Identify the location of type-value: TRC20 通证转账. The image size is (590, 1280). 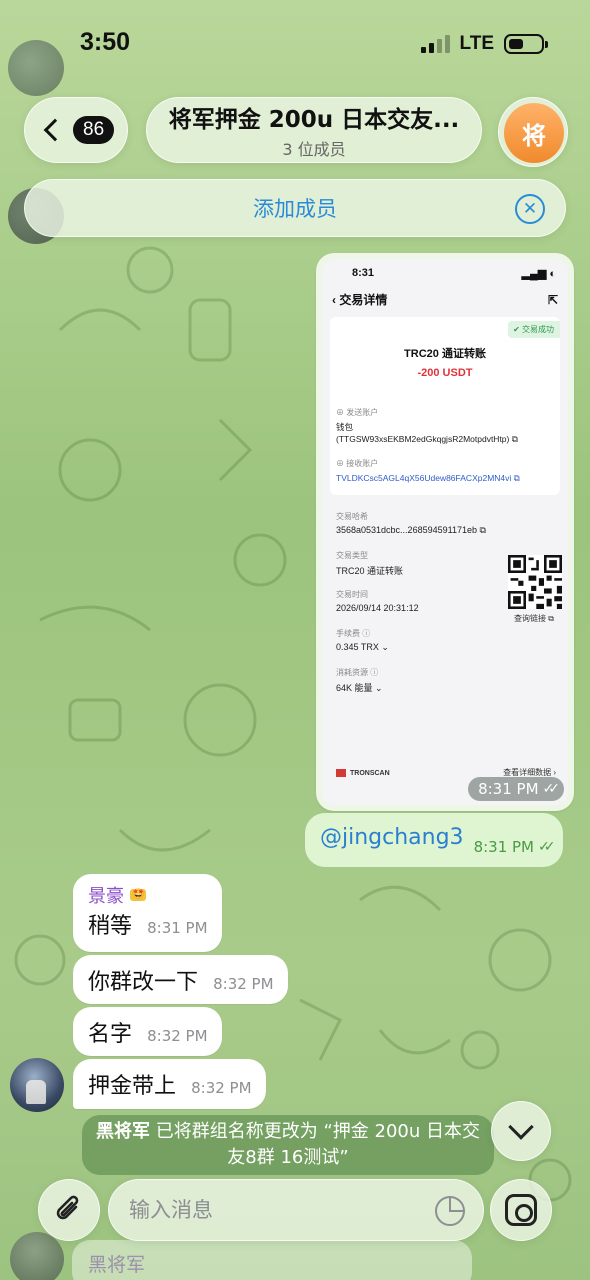
(370, 571).